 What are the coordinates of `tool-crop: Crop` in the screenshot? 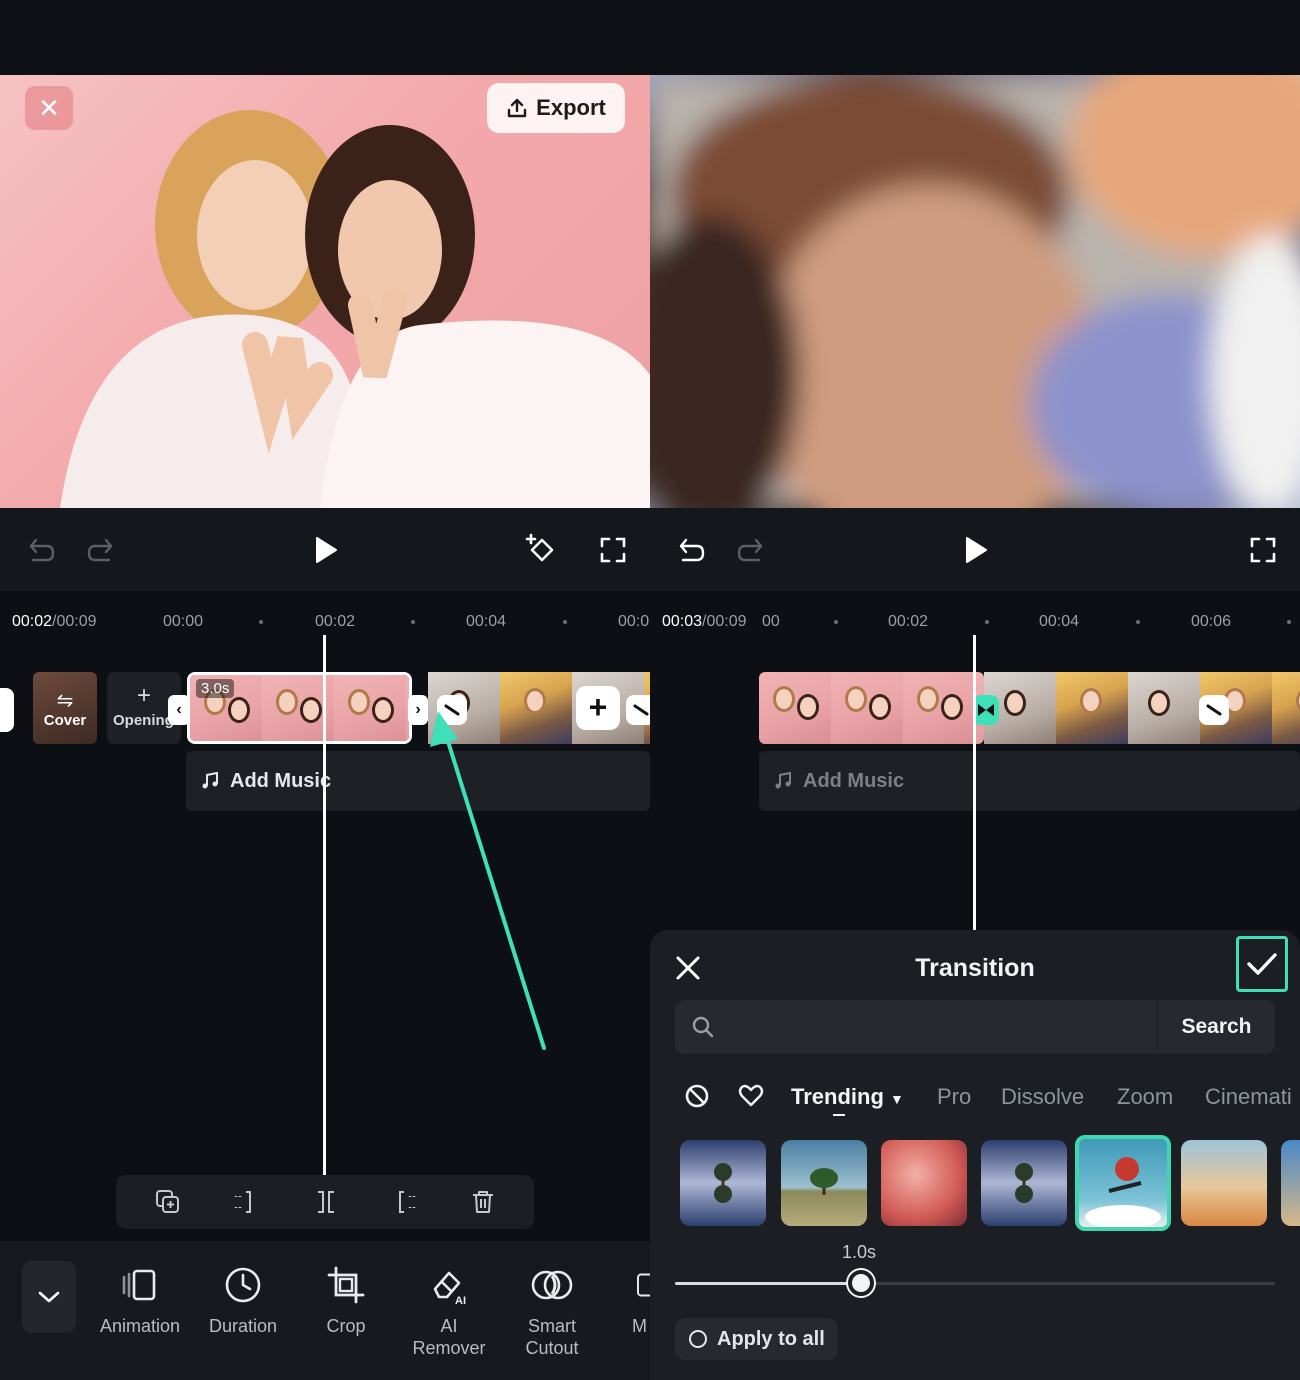 It's located at (346, 1300).